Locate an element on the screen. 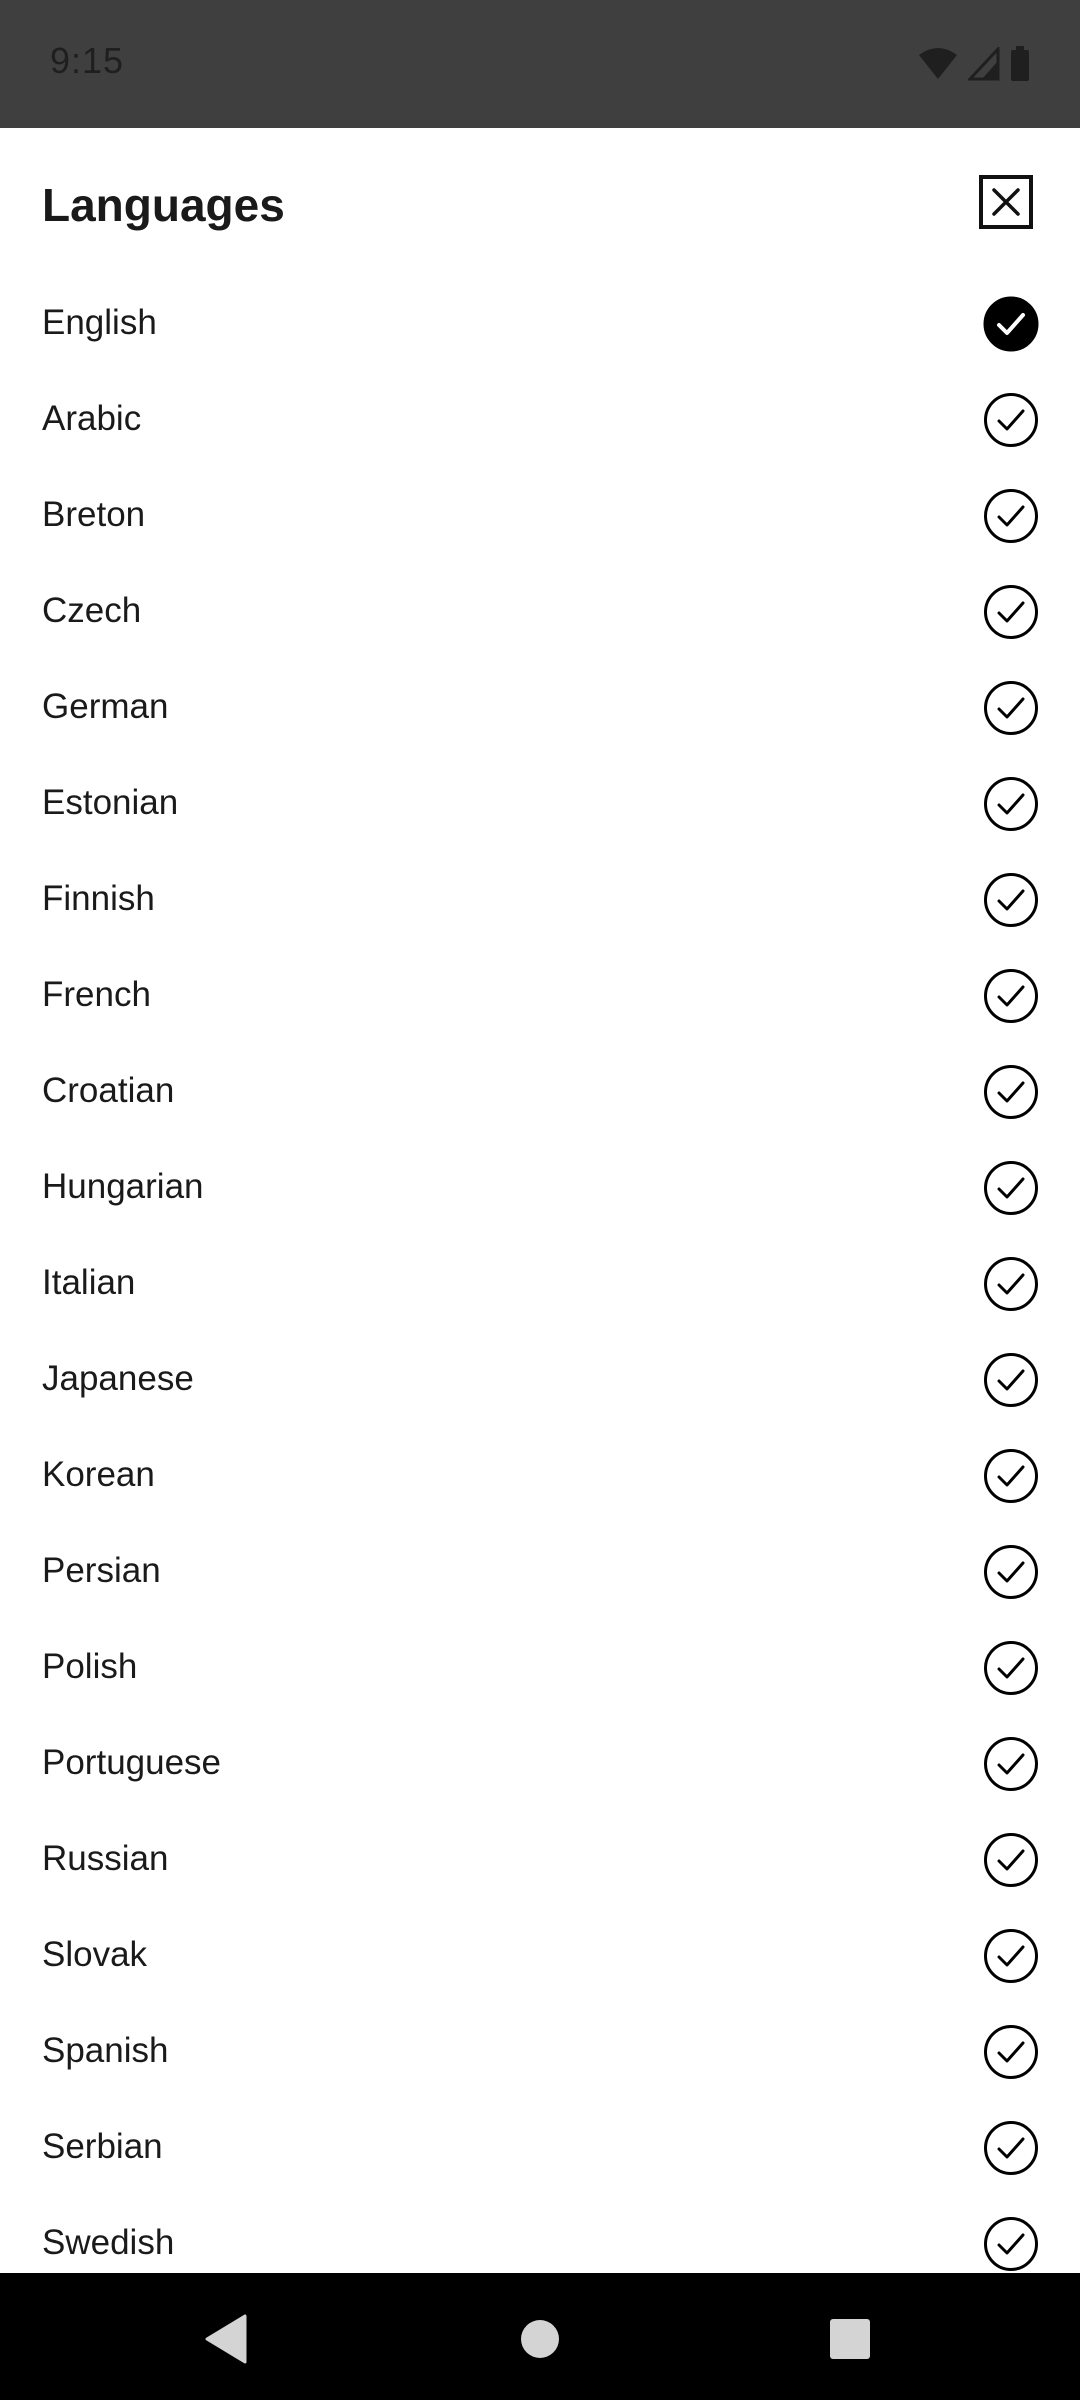 This screenshot has height=2400, width=1080. language-label: Portuguese is located at coordinates (132, 1762).